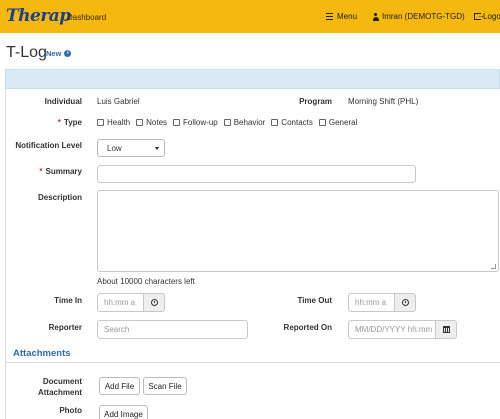  What do you see at coordinates (195, 122) in the screenshot?
I see `type-option-follow-up: Follow-up` at bounding box center [195, 122].